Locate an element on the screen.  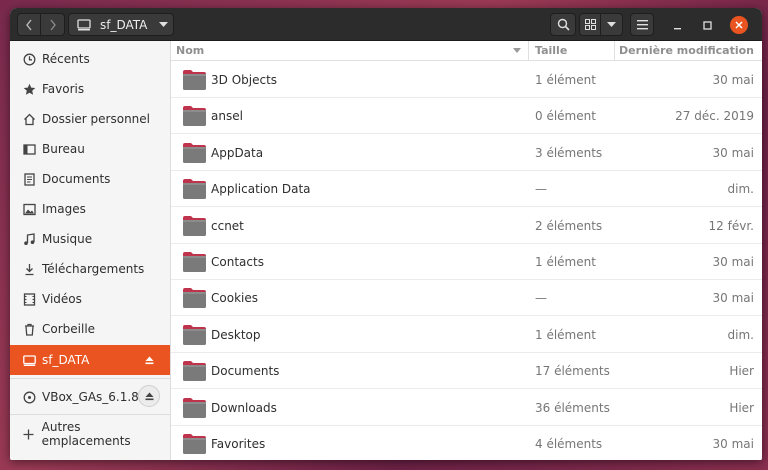
sidebar-item-vbox-gas: VBox_GAs_6.1.8 is located at coordinates (90, 397).